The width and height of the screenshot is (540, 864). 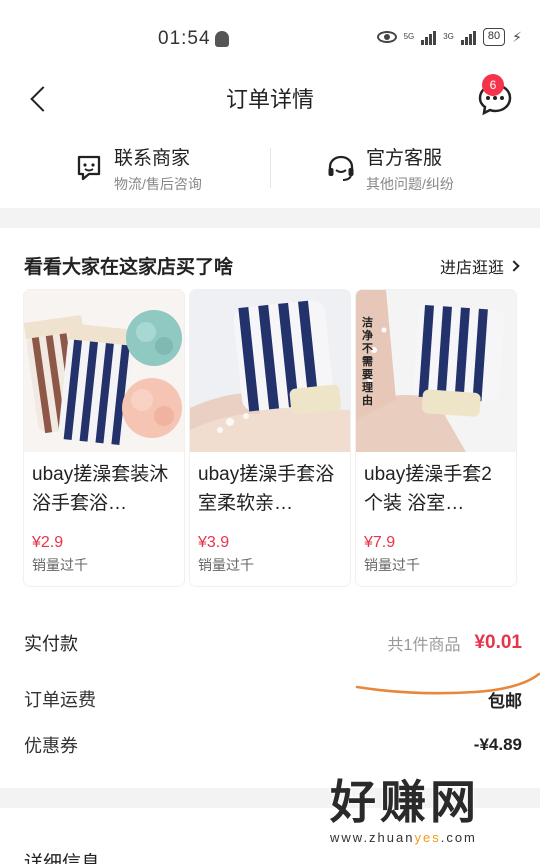 What do you see at coordinates (497, 744) in the screenshot?
I see `coupon-value: -¥4.89` at bounding box center [497, 744].